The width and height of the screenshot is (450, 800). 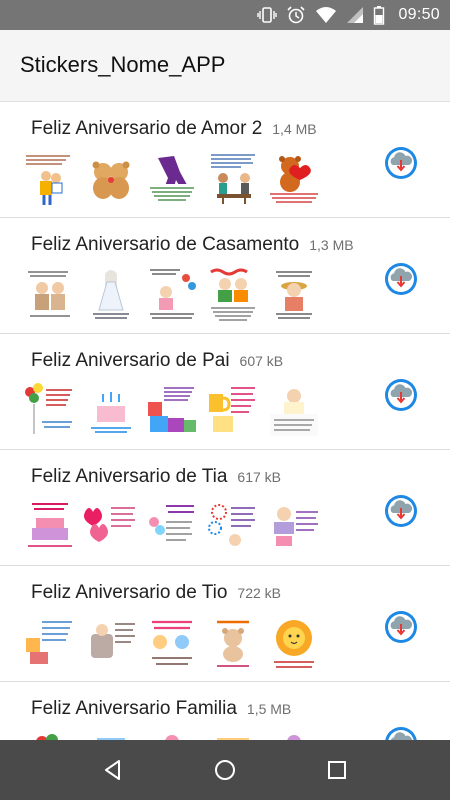 What do you see at coordinates (355, 15) in the screenshot?
I see `signal-icon` at bounding box center [355, 15].